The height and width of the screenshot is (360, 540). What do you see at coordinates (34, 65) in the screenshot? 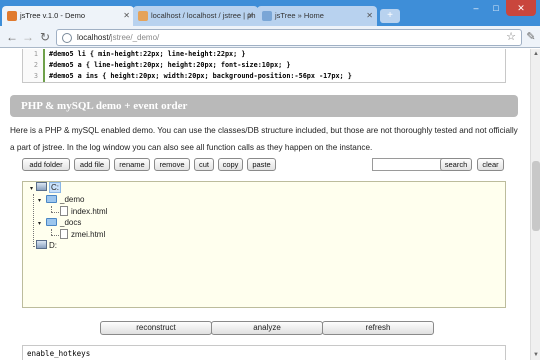
I see `line-number: 2` at bounding box center [34, 65].